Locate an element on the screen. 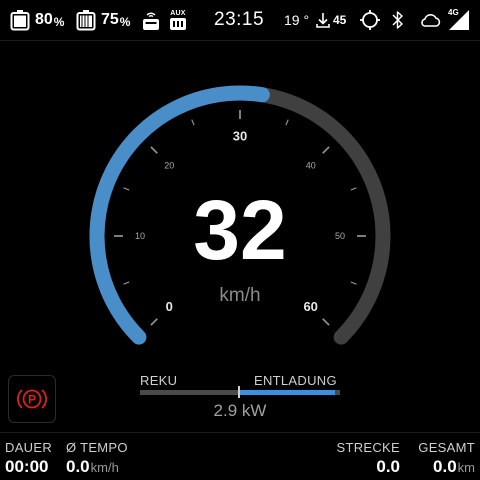 The height and width of the screenshot is (480, 480). signal-icon: 4G is located at coordinates (459, 20).